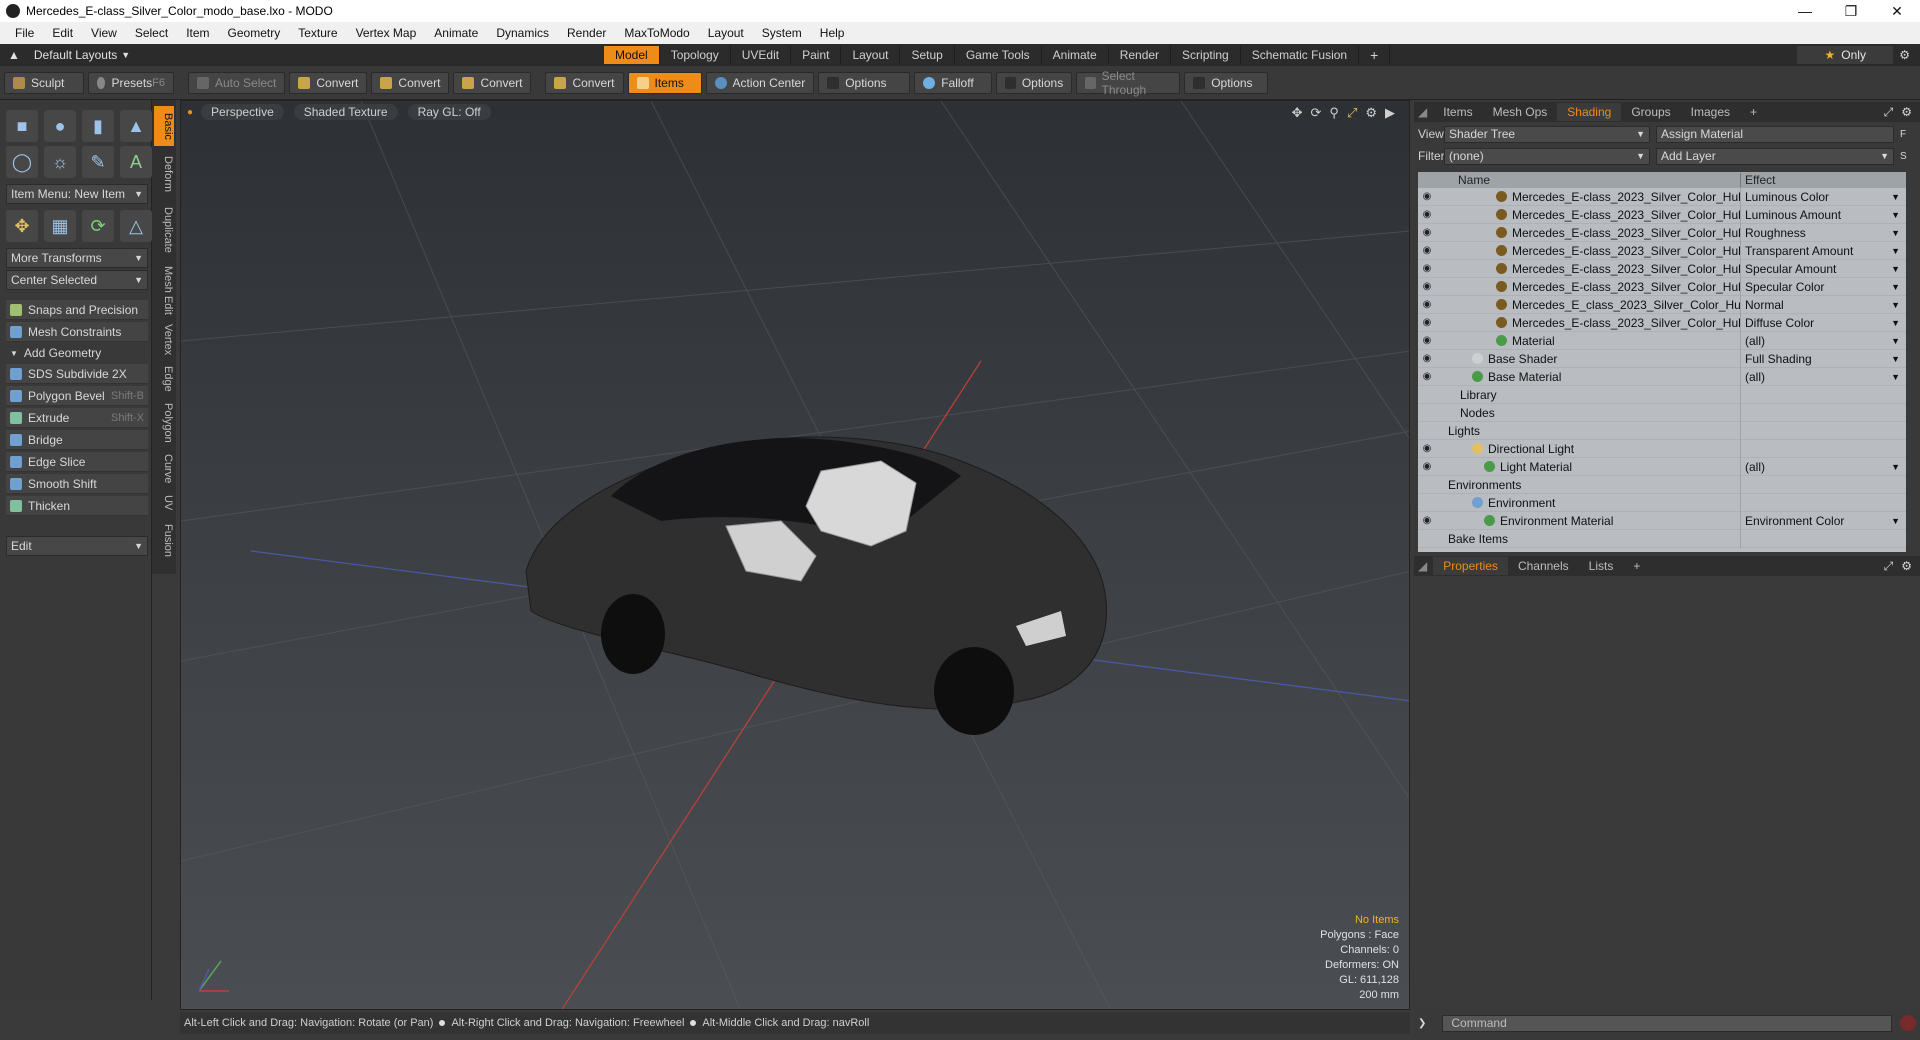  I want to click on grid-icon: ▦, so click(60, 226).